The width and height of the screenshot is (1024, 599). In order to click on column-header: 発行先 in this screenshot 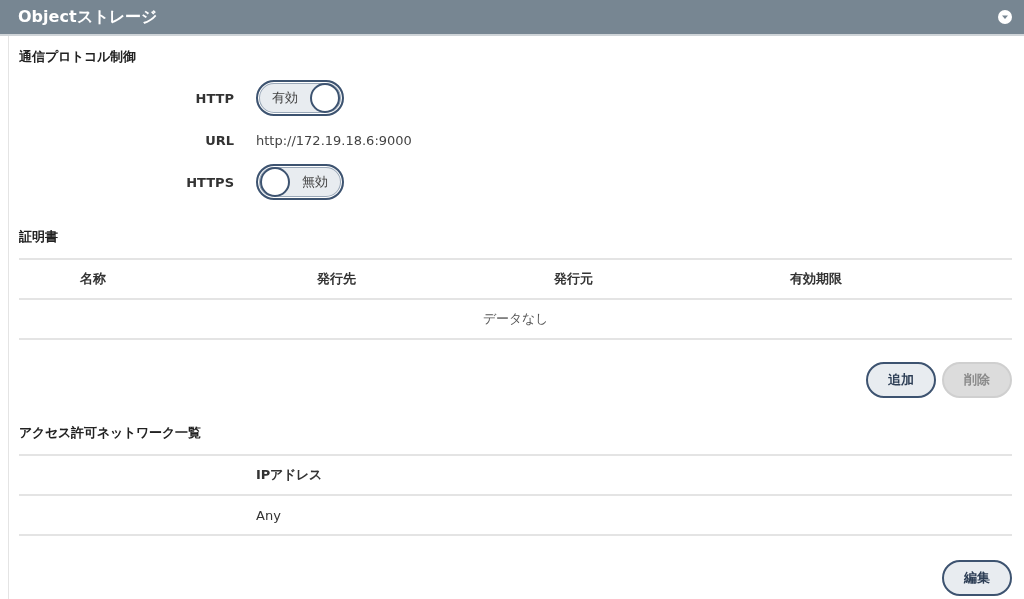, I will do `click(336, 280)`.